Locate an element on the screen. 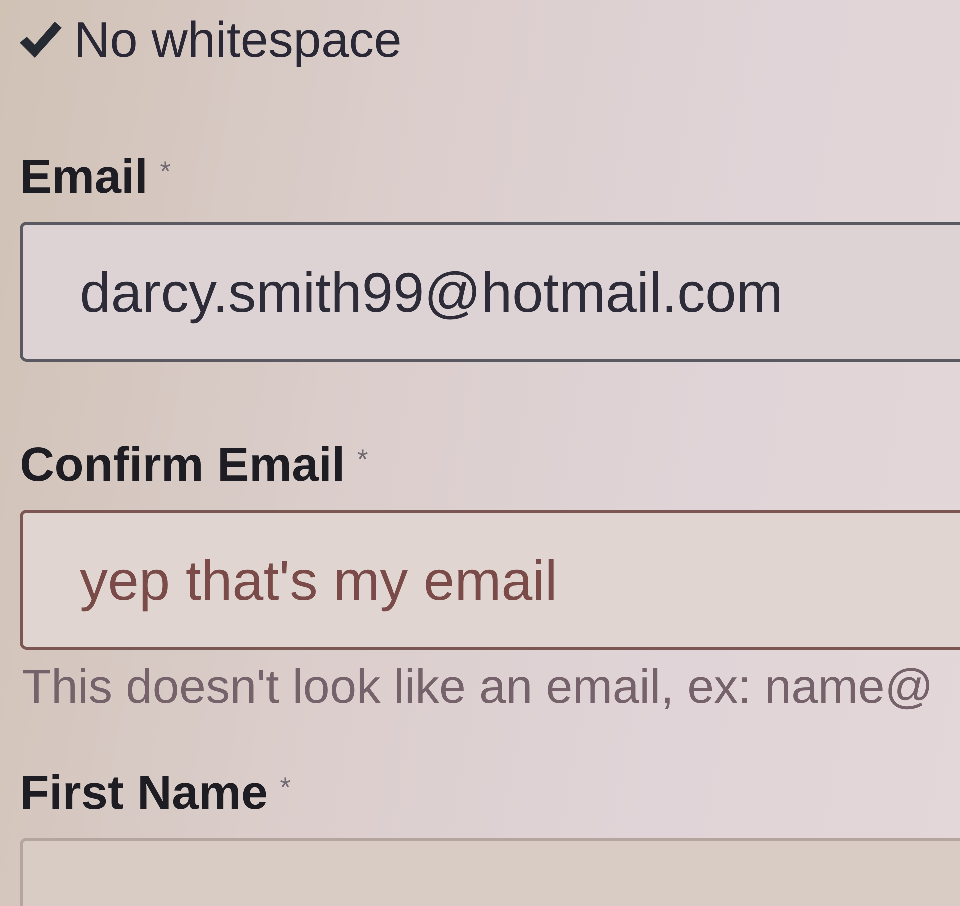 Image resolution: width=960 pixels, height=906 pixels. text-field is located at coordinates (490, 872).